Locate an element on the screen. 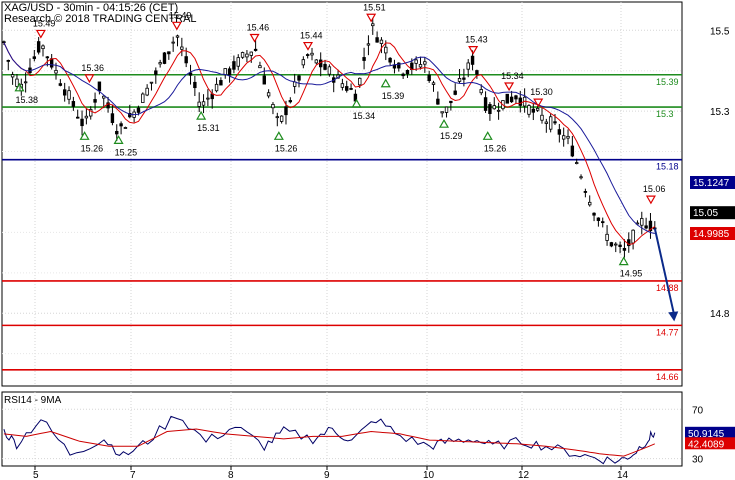  swing-high-label: 15.06 is located at coordinates (654, 189).